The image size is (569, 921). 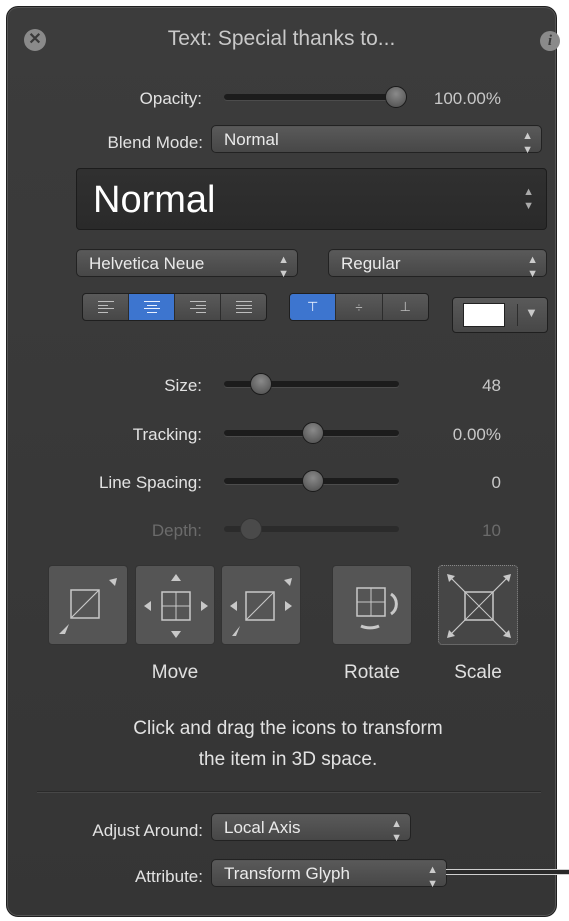 I want to click on attribute-value: Transform Glyph, so click(x=287, y=873).